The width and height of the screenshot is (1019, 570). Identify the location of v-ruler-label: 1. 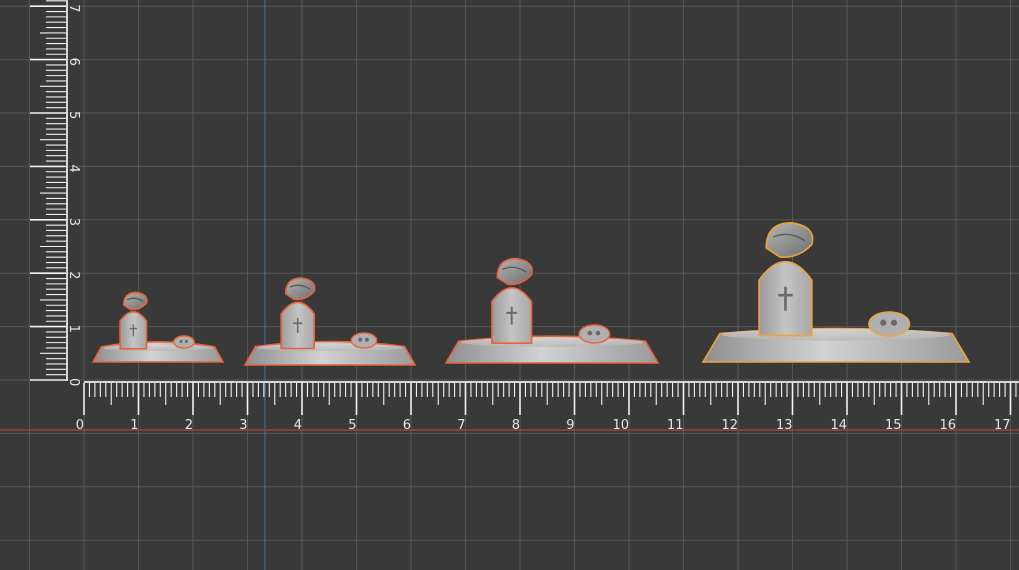
(73, 329).